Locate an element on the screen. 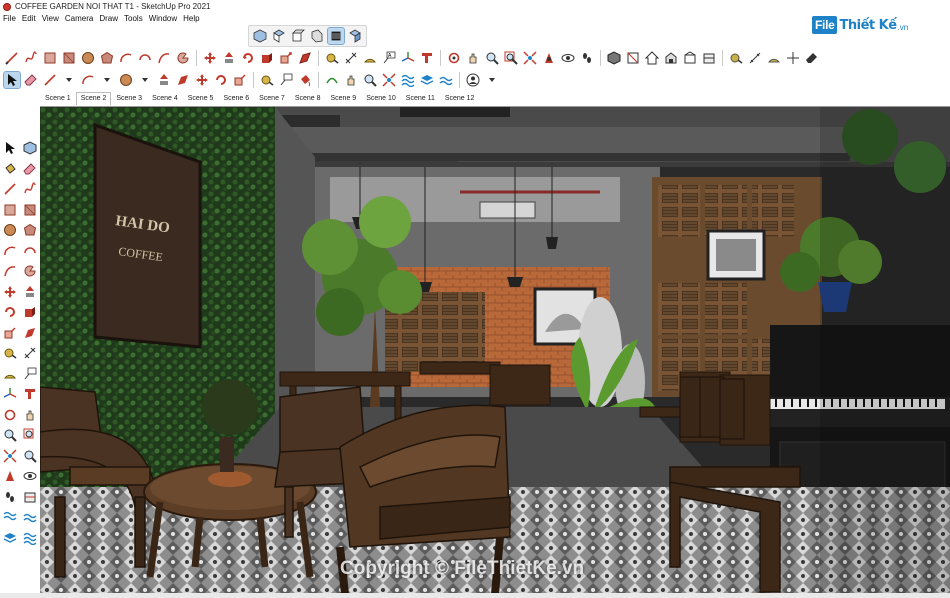  scene-tab: Scene 7 is located at coordinates (272, 98).